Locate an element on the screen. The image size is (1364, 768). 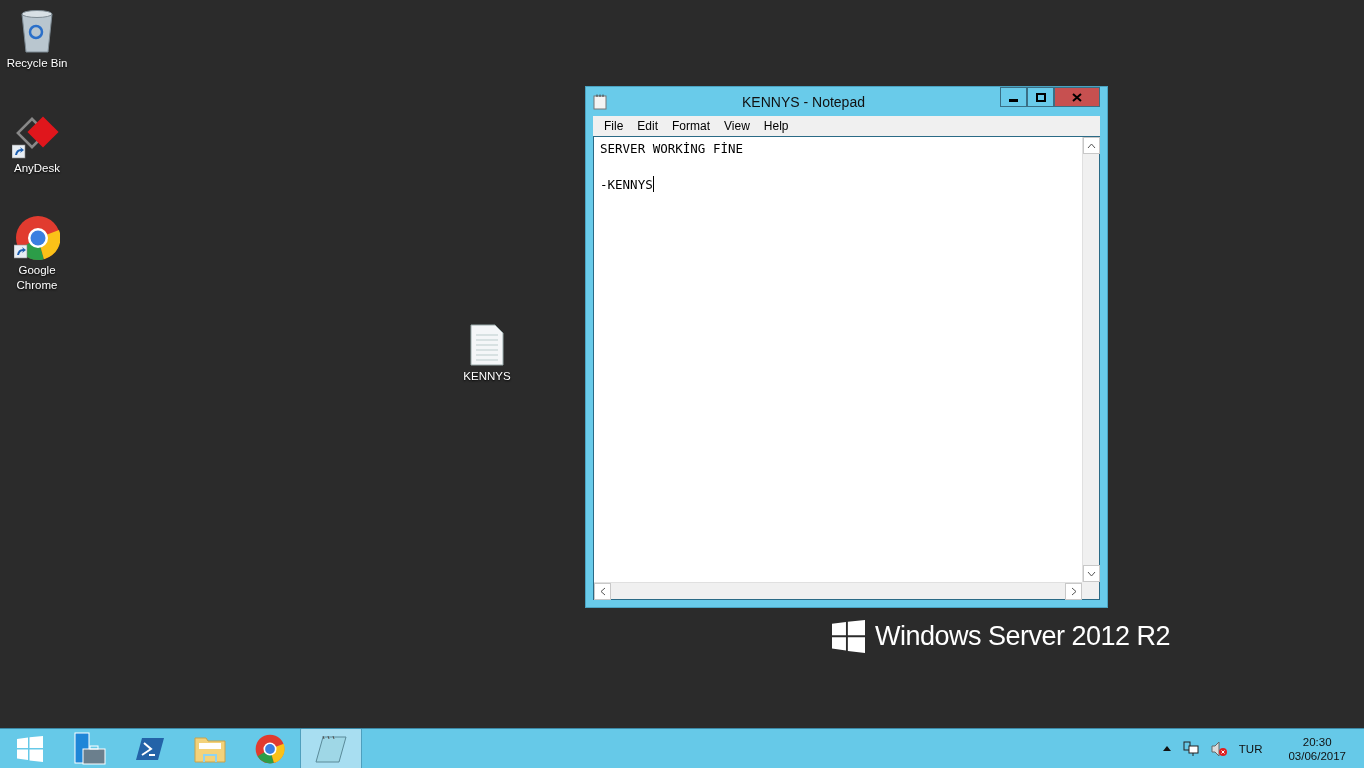
clock-date: 03/06/2017 is located at coordinates (1317, 755).